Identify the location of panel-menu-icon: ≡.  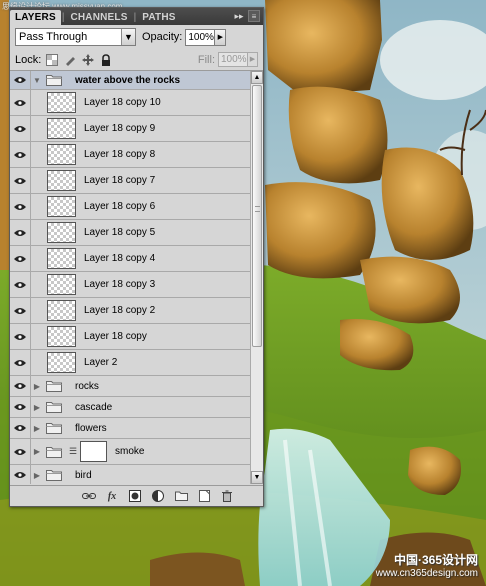
(254, 16).